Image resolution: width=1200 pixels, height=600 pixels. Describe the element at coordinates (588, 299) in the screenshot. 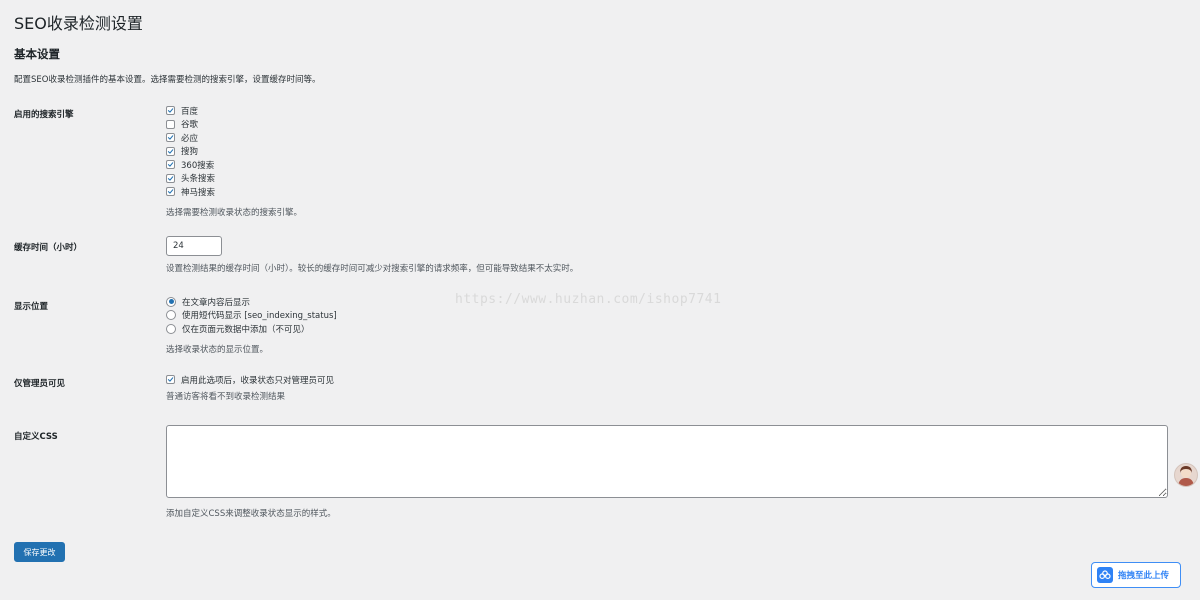

I see `watermark-text: https://www.huzhan.com/ishop7741` at that location.